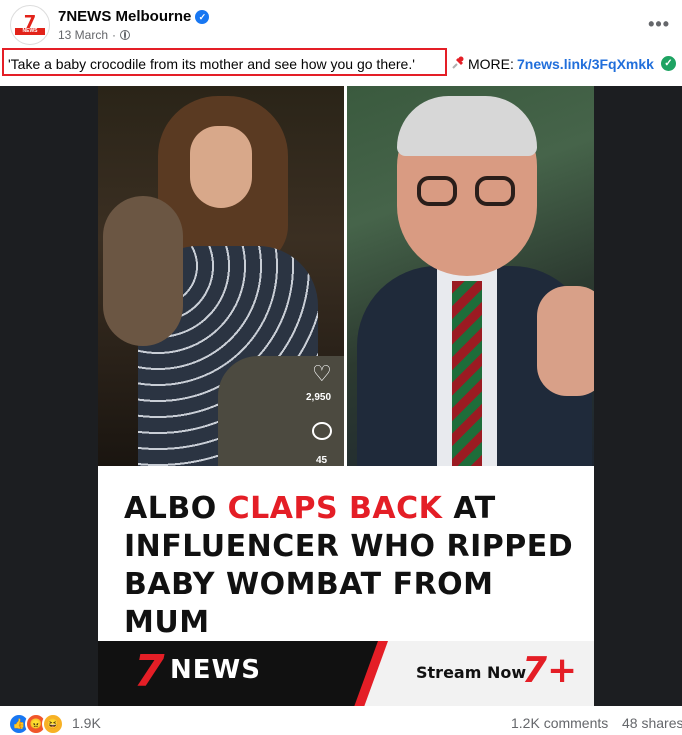 The image size is (682, 735). I want to click on haha-icon: 😆, so click(53, 724).